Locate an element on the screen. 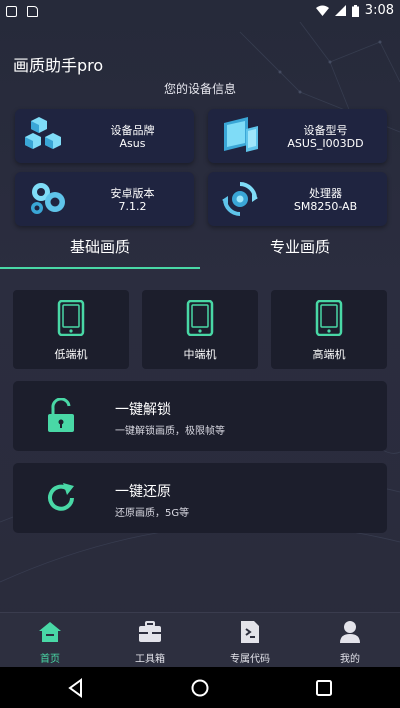  nav-home: 首页 is located at coordinates (50, 640).